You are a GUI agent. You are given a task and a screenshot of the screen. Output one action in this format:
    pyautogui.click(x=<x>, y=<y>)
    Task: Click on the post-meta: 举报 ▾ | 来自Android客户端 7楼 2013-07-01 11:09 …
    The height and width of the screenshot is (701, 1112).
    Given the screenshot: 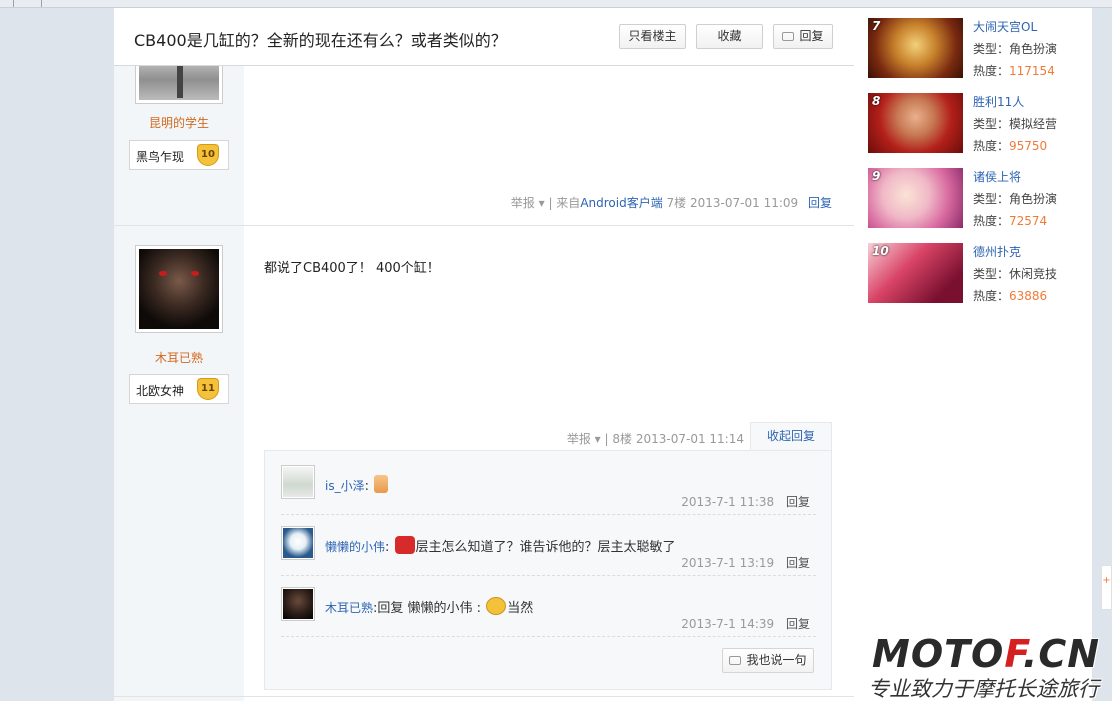 What is the action you would take?
    pyautogui.click(x=671, y=202)
    